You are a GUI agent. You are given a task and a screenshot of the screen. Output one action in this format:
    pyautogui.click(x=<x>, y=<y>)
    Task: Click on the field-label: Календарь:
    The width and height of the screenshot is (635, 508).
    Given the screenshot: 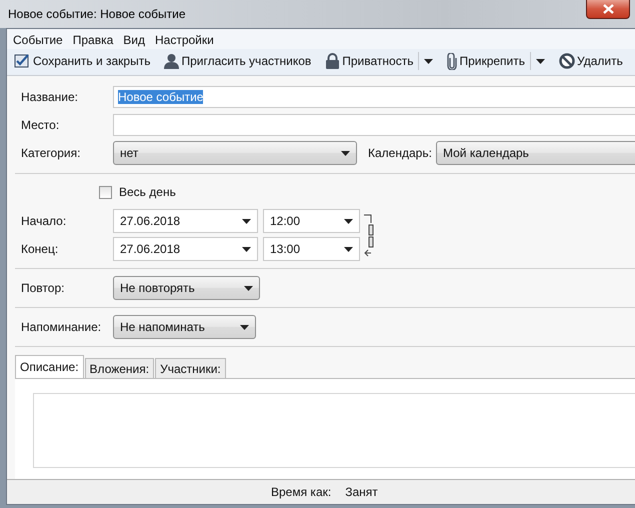 What is the action you would take?
    pyautogui.click(x=400, y=153)
    